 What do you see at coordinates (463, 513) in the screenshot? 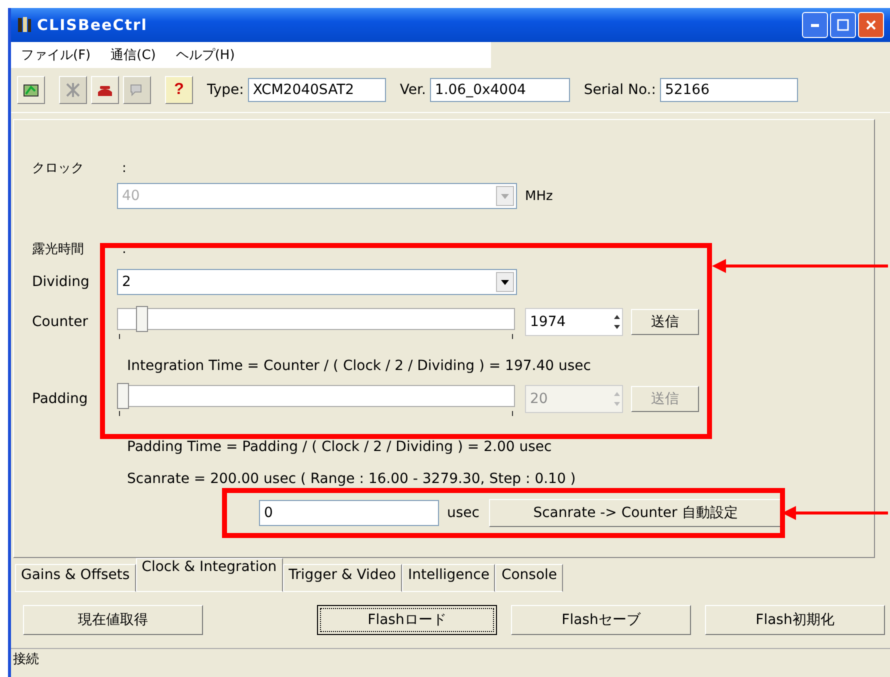
I see `unit-label: usec` at bounding box center [463, 513].